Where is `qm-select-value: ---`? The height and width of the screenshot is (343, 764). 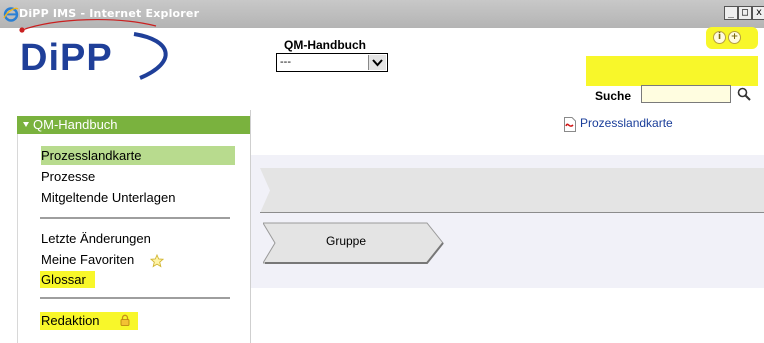
qm-select-value: --- is located at coordinates (285, 62).